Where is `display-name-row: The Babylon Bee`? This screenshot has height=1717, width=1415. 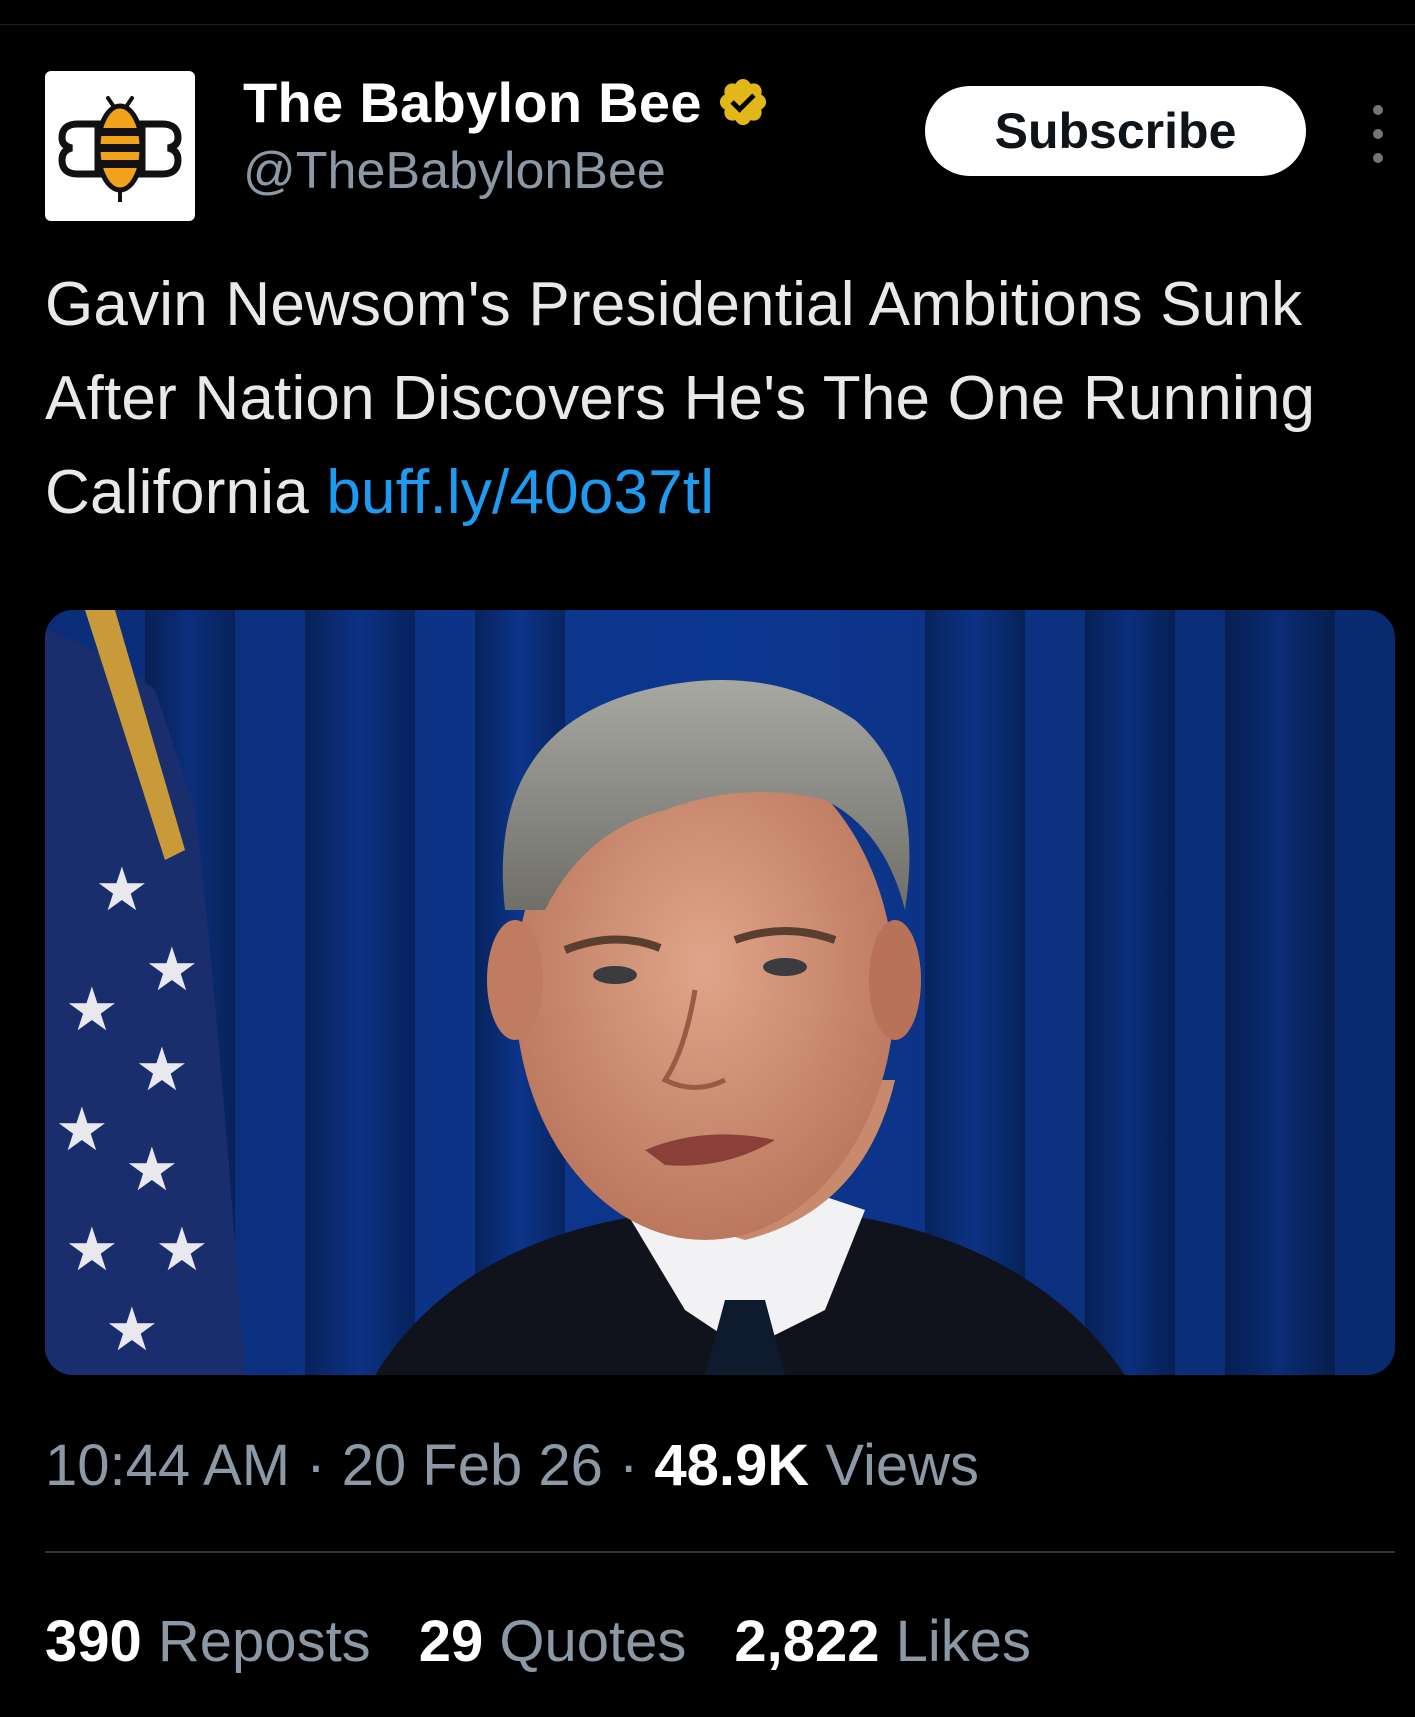
display-name-row: The Babylon Bee is located at coordinates (506, 102).